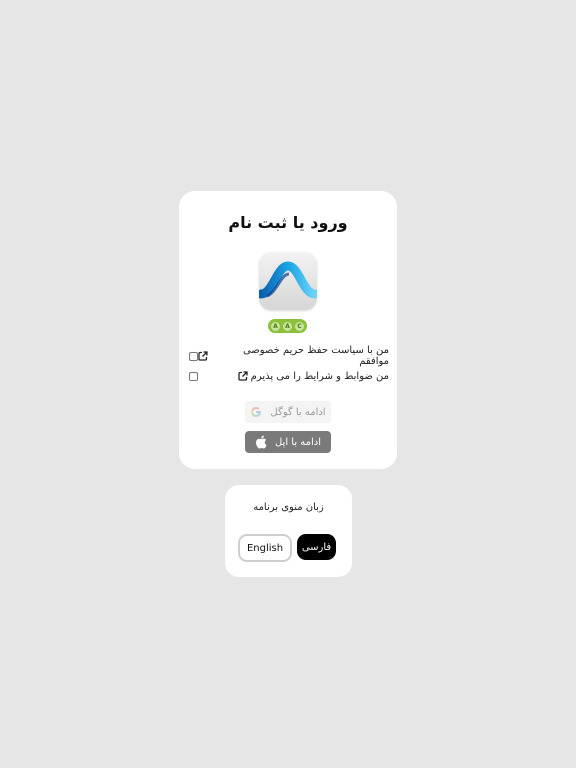  What do you see at coordinates (288, 222) in the screenshot?
I see `page-title: ورود یا ثبت نام` at bounding box center [288, 222].